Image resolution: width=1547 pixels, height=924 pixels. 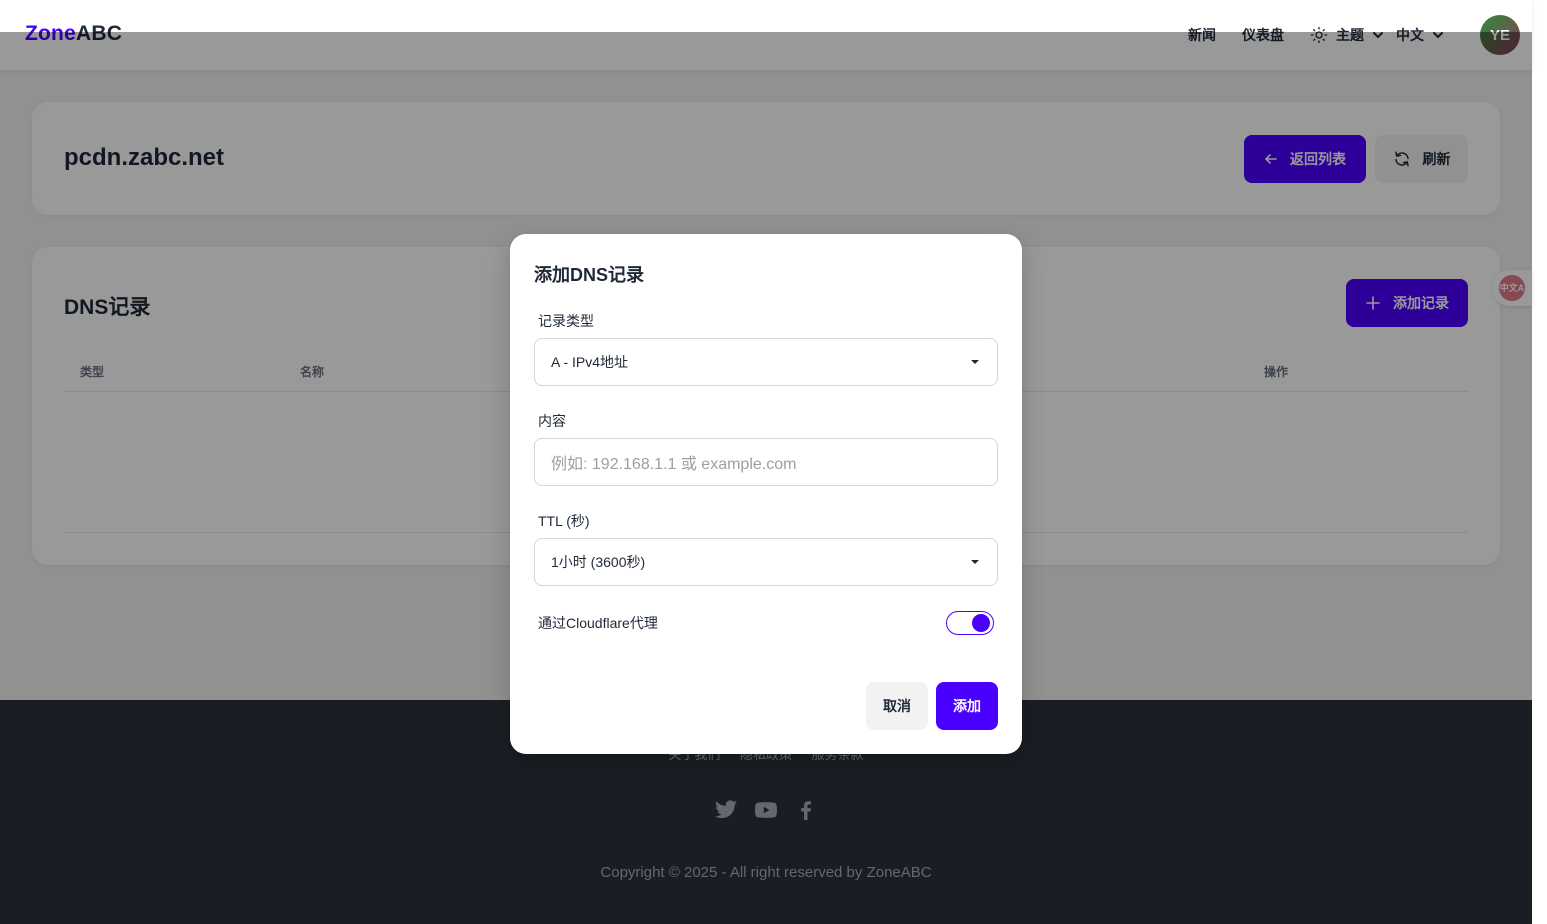 I want to click on record-type-label: 记录类型, so click(x=566, y=321).